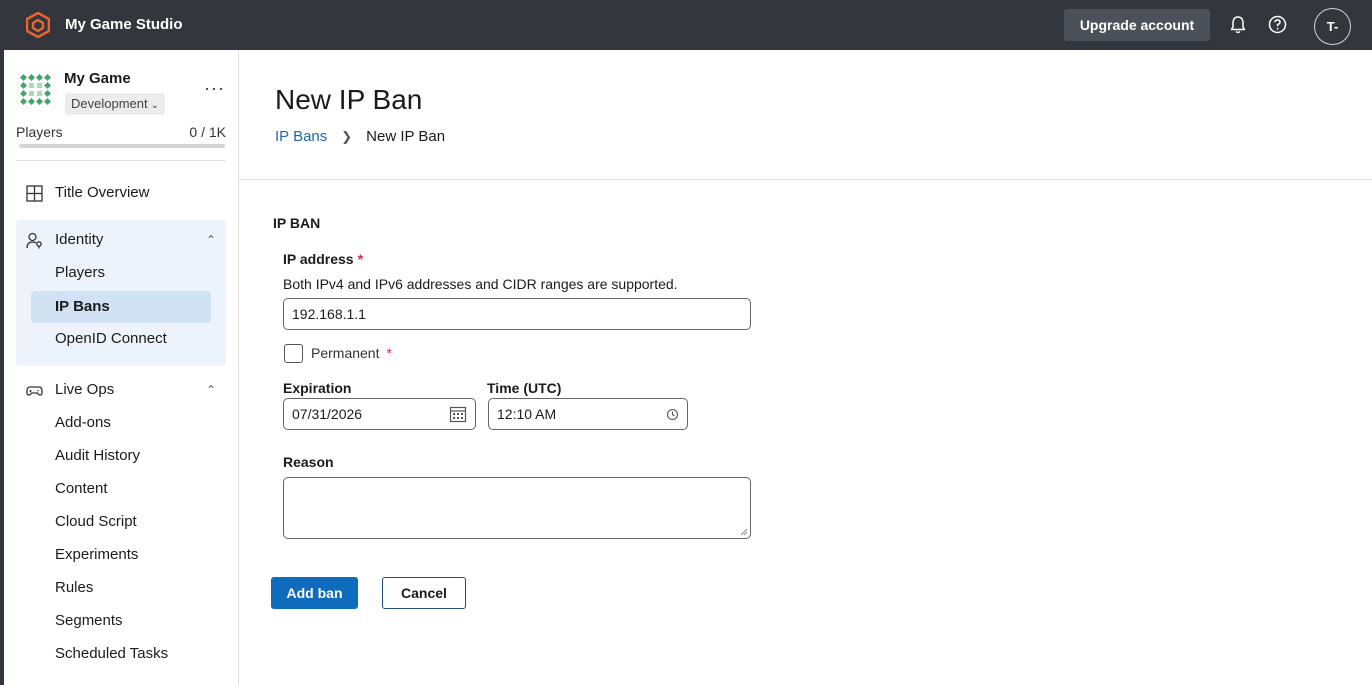 This screenshot has height=685, width=1372. Describe the element at coordinates (85, 389) in the screenshot. I see `sidebar-group-label: Live Ops` at that location.